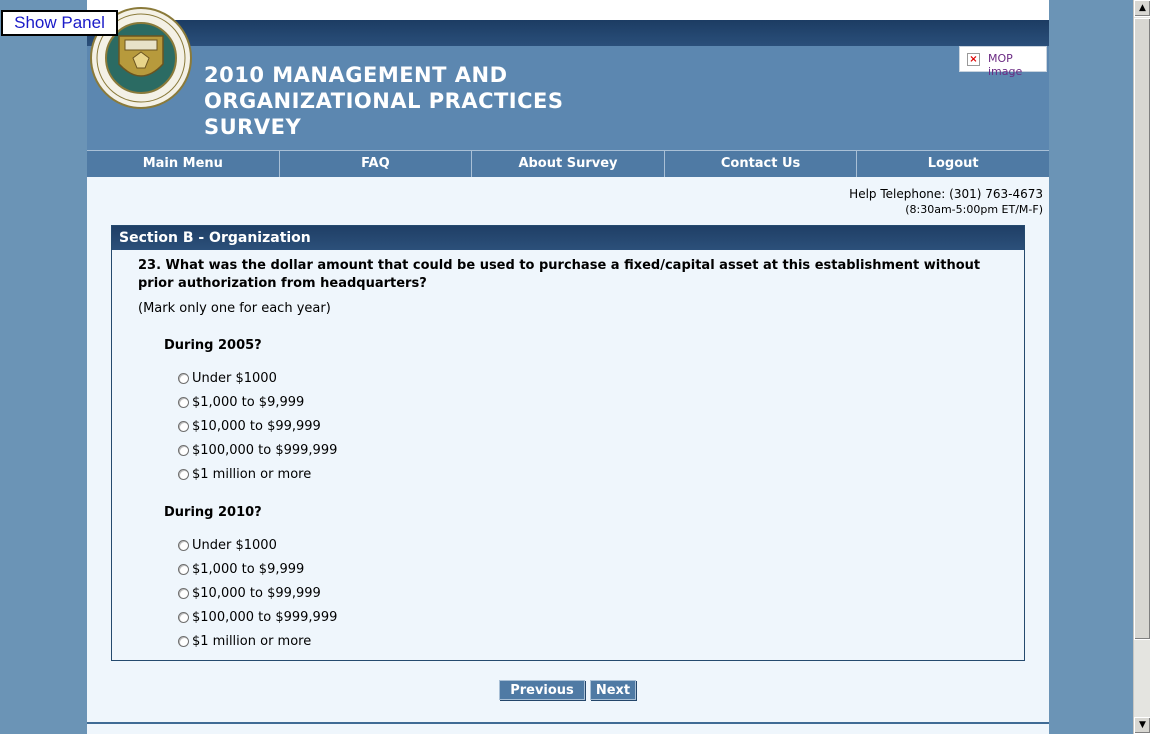  I want to click on year-2010-label: During 2010?, so click(213, 512).